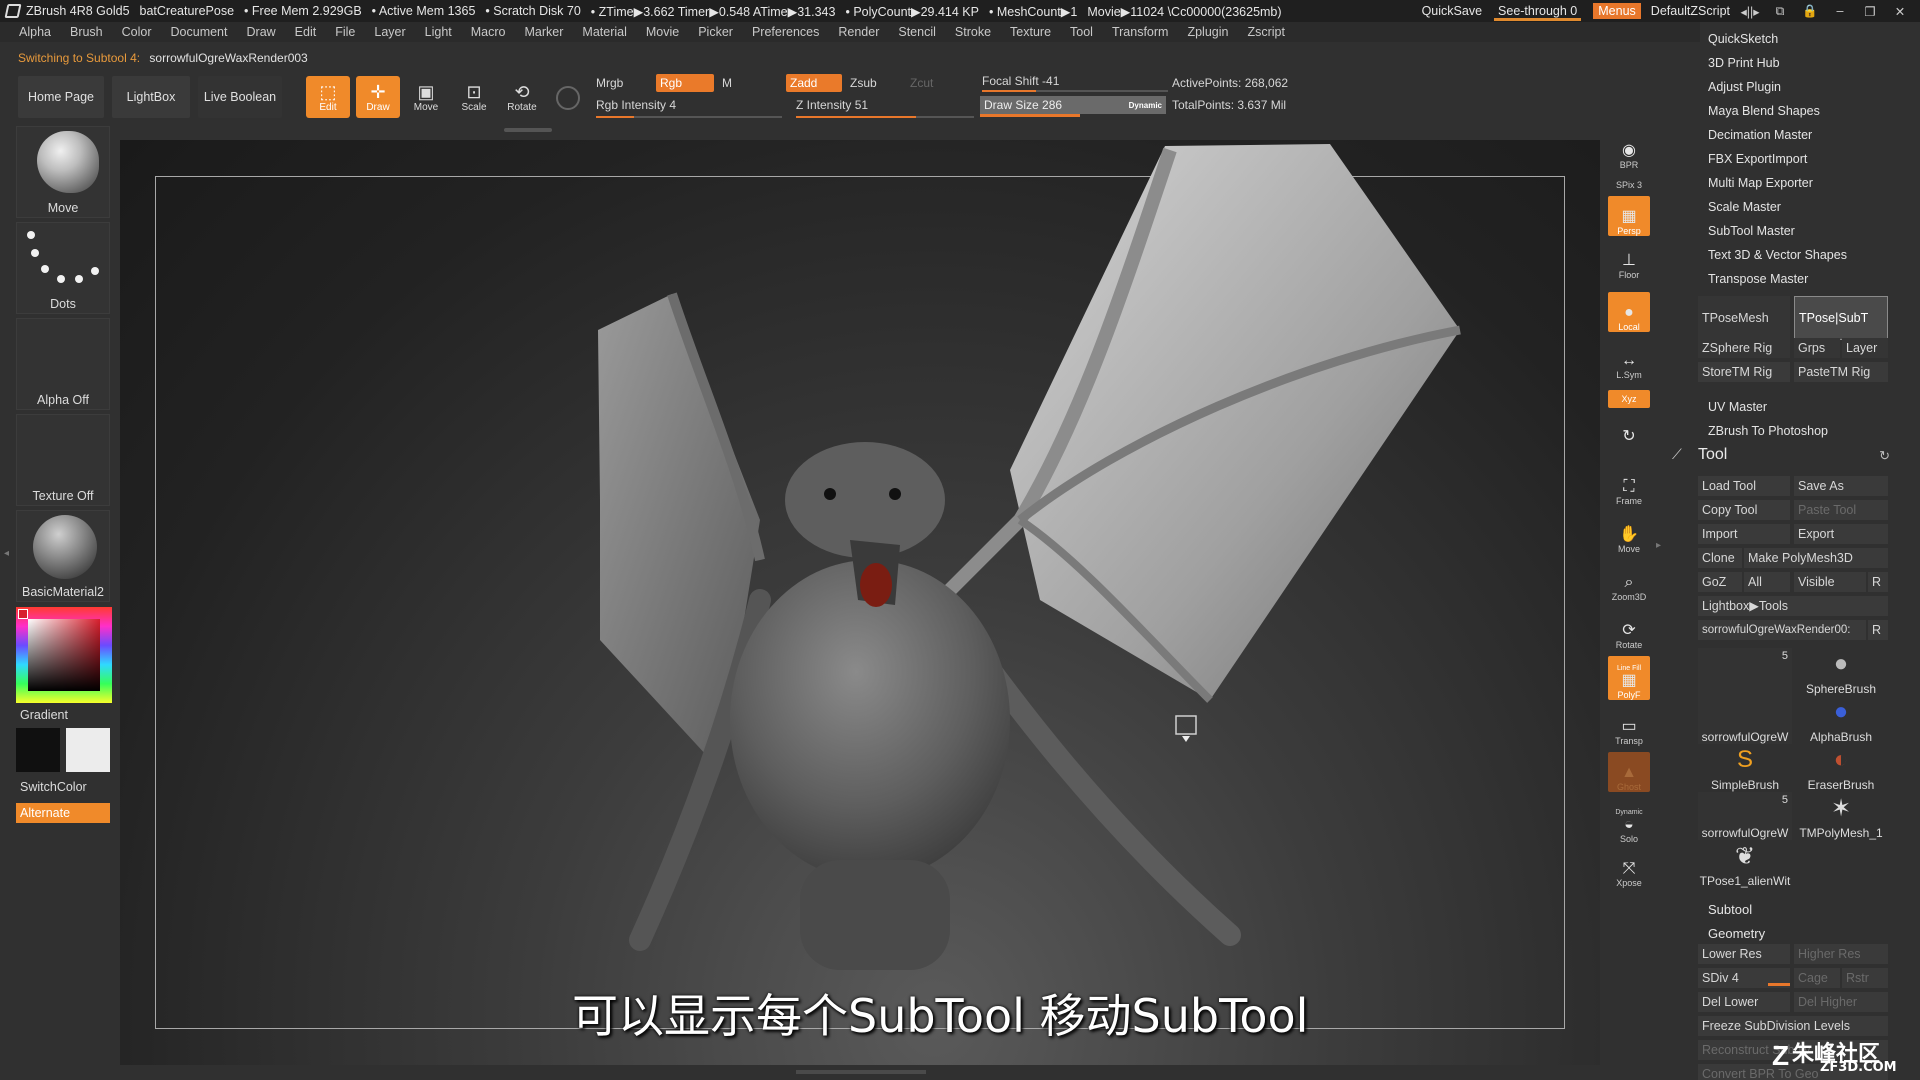  I want to click on lightbox-tools-button: Lightbox▶Tools, so click(1793, 606).